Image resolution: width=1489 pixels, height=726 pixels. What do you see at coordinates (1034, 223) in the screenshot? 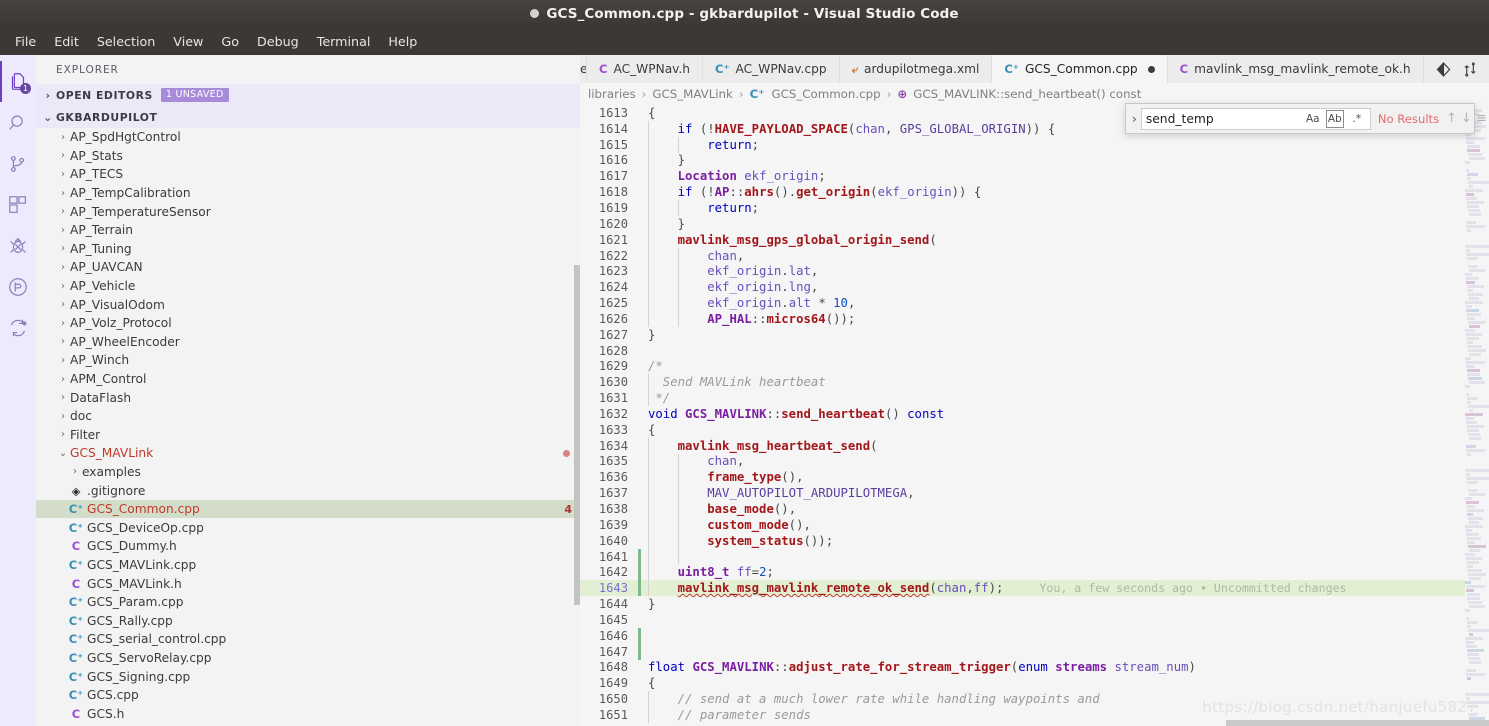
I see `code-line: 1620 }` at bounding box center [1034, 223].